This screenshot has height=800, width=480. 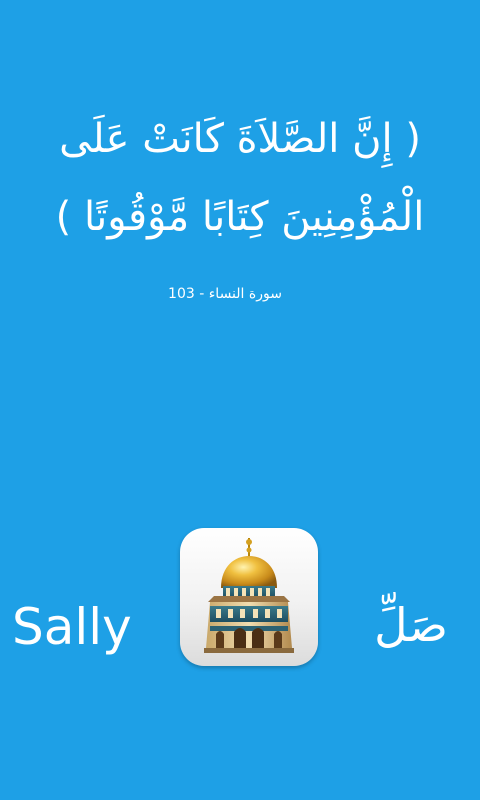 What do you see at coordinates (225, 294) in the screenshot?
I see `verse-reference: سورة النساء - 103` at bounding box center [225, 294].